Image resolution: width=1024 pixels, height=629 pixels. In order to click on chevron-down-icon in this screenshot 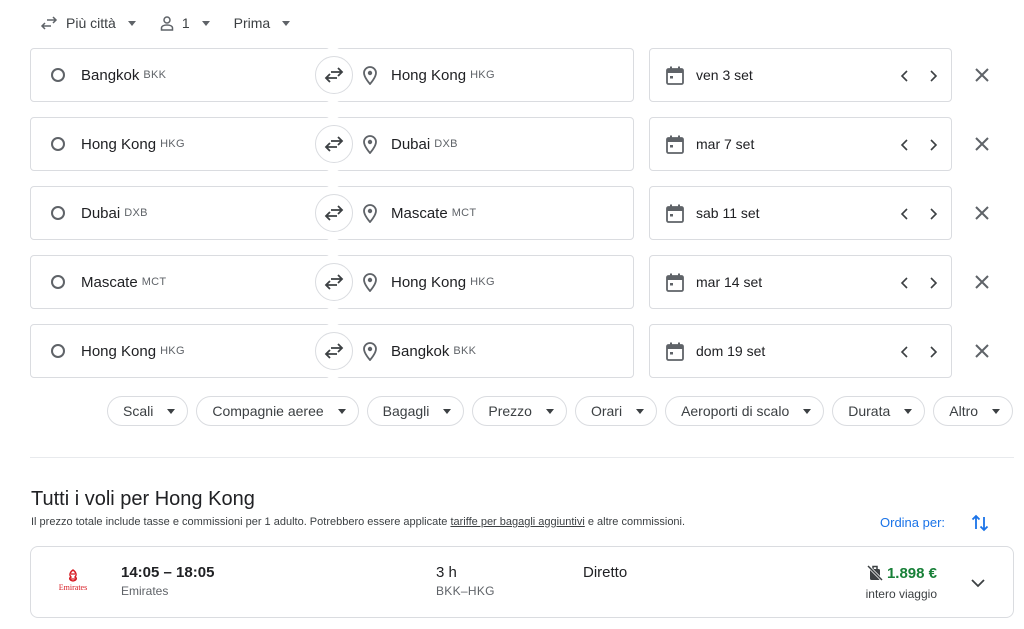, I will do `click(978, 583)`.